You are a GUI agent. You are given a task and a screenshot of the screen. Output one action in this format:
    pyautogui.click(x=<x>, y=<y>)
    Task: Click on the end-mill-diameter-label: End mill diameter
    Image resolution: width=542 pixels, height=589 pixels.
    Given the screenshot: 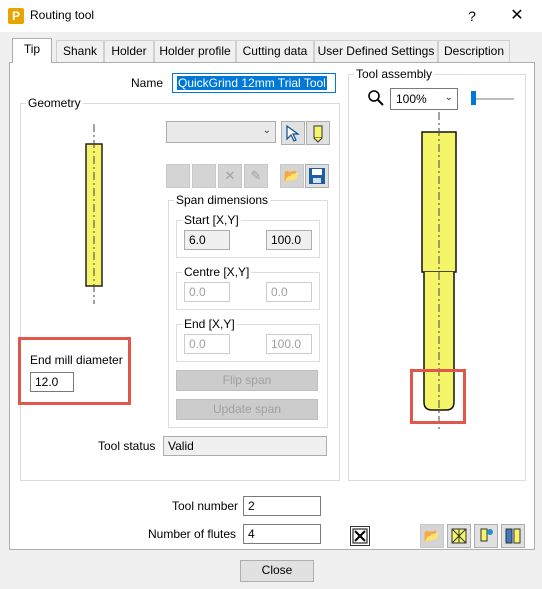 What is the action you would take?
    pyautogui.click(x=76, y=360)
    